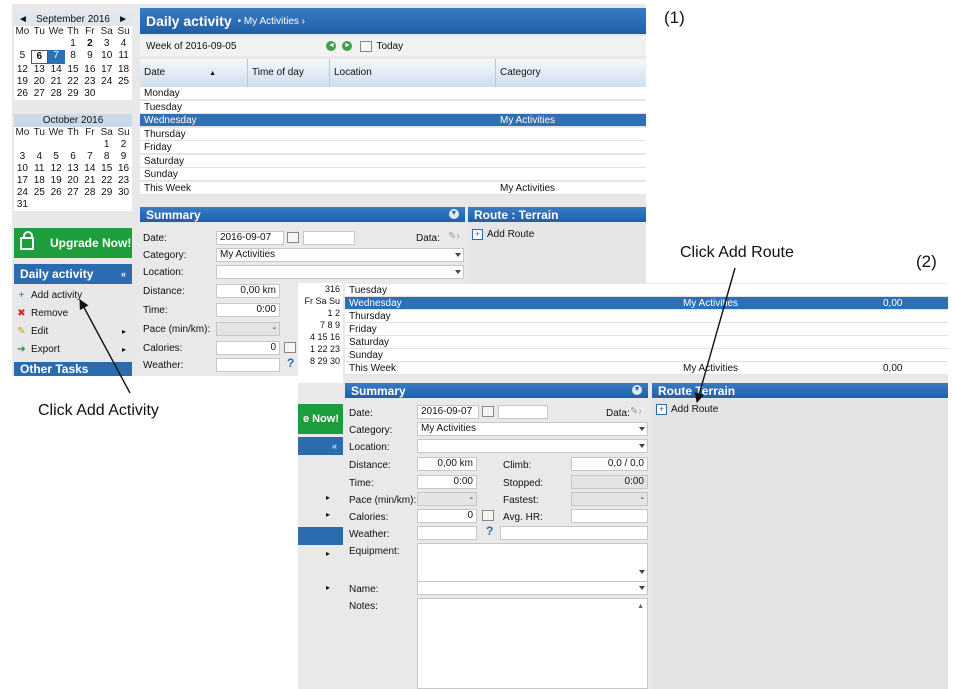 The height and width of the screenshot is (689, 955). What do you see at coordinates (407, 335) in the screenshot?
I see `annotation-arrows` at bounding box center [407, 335].